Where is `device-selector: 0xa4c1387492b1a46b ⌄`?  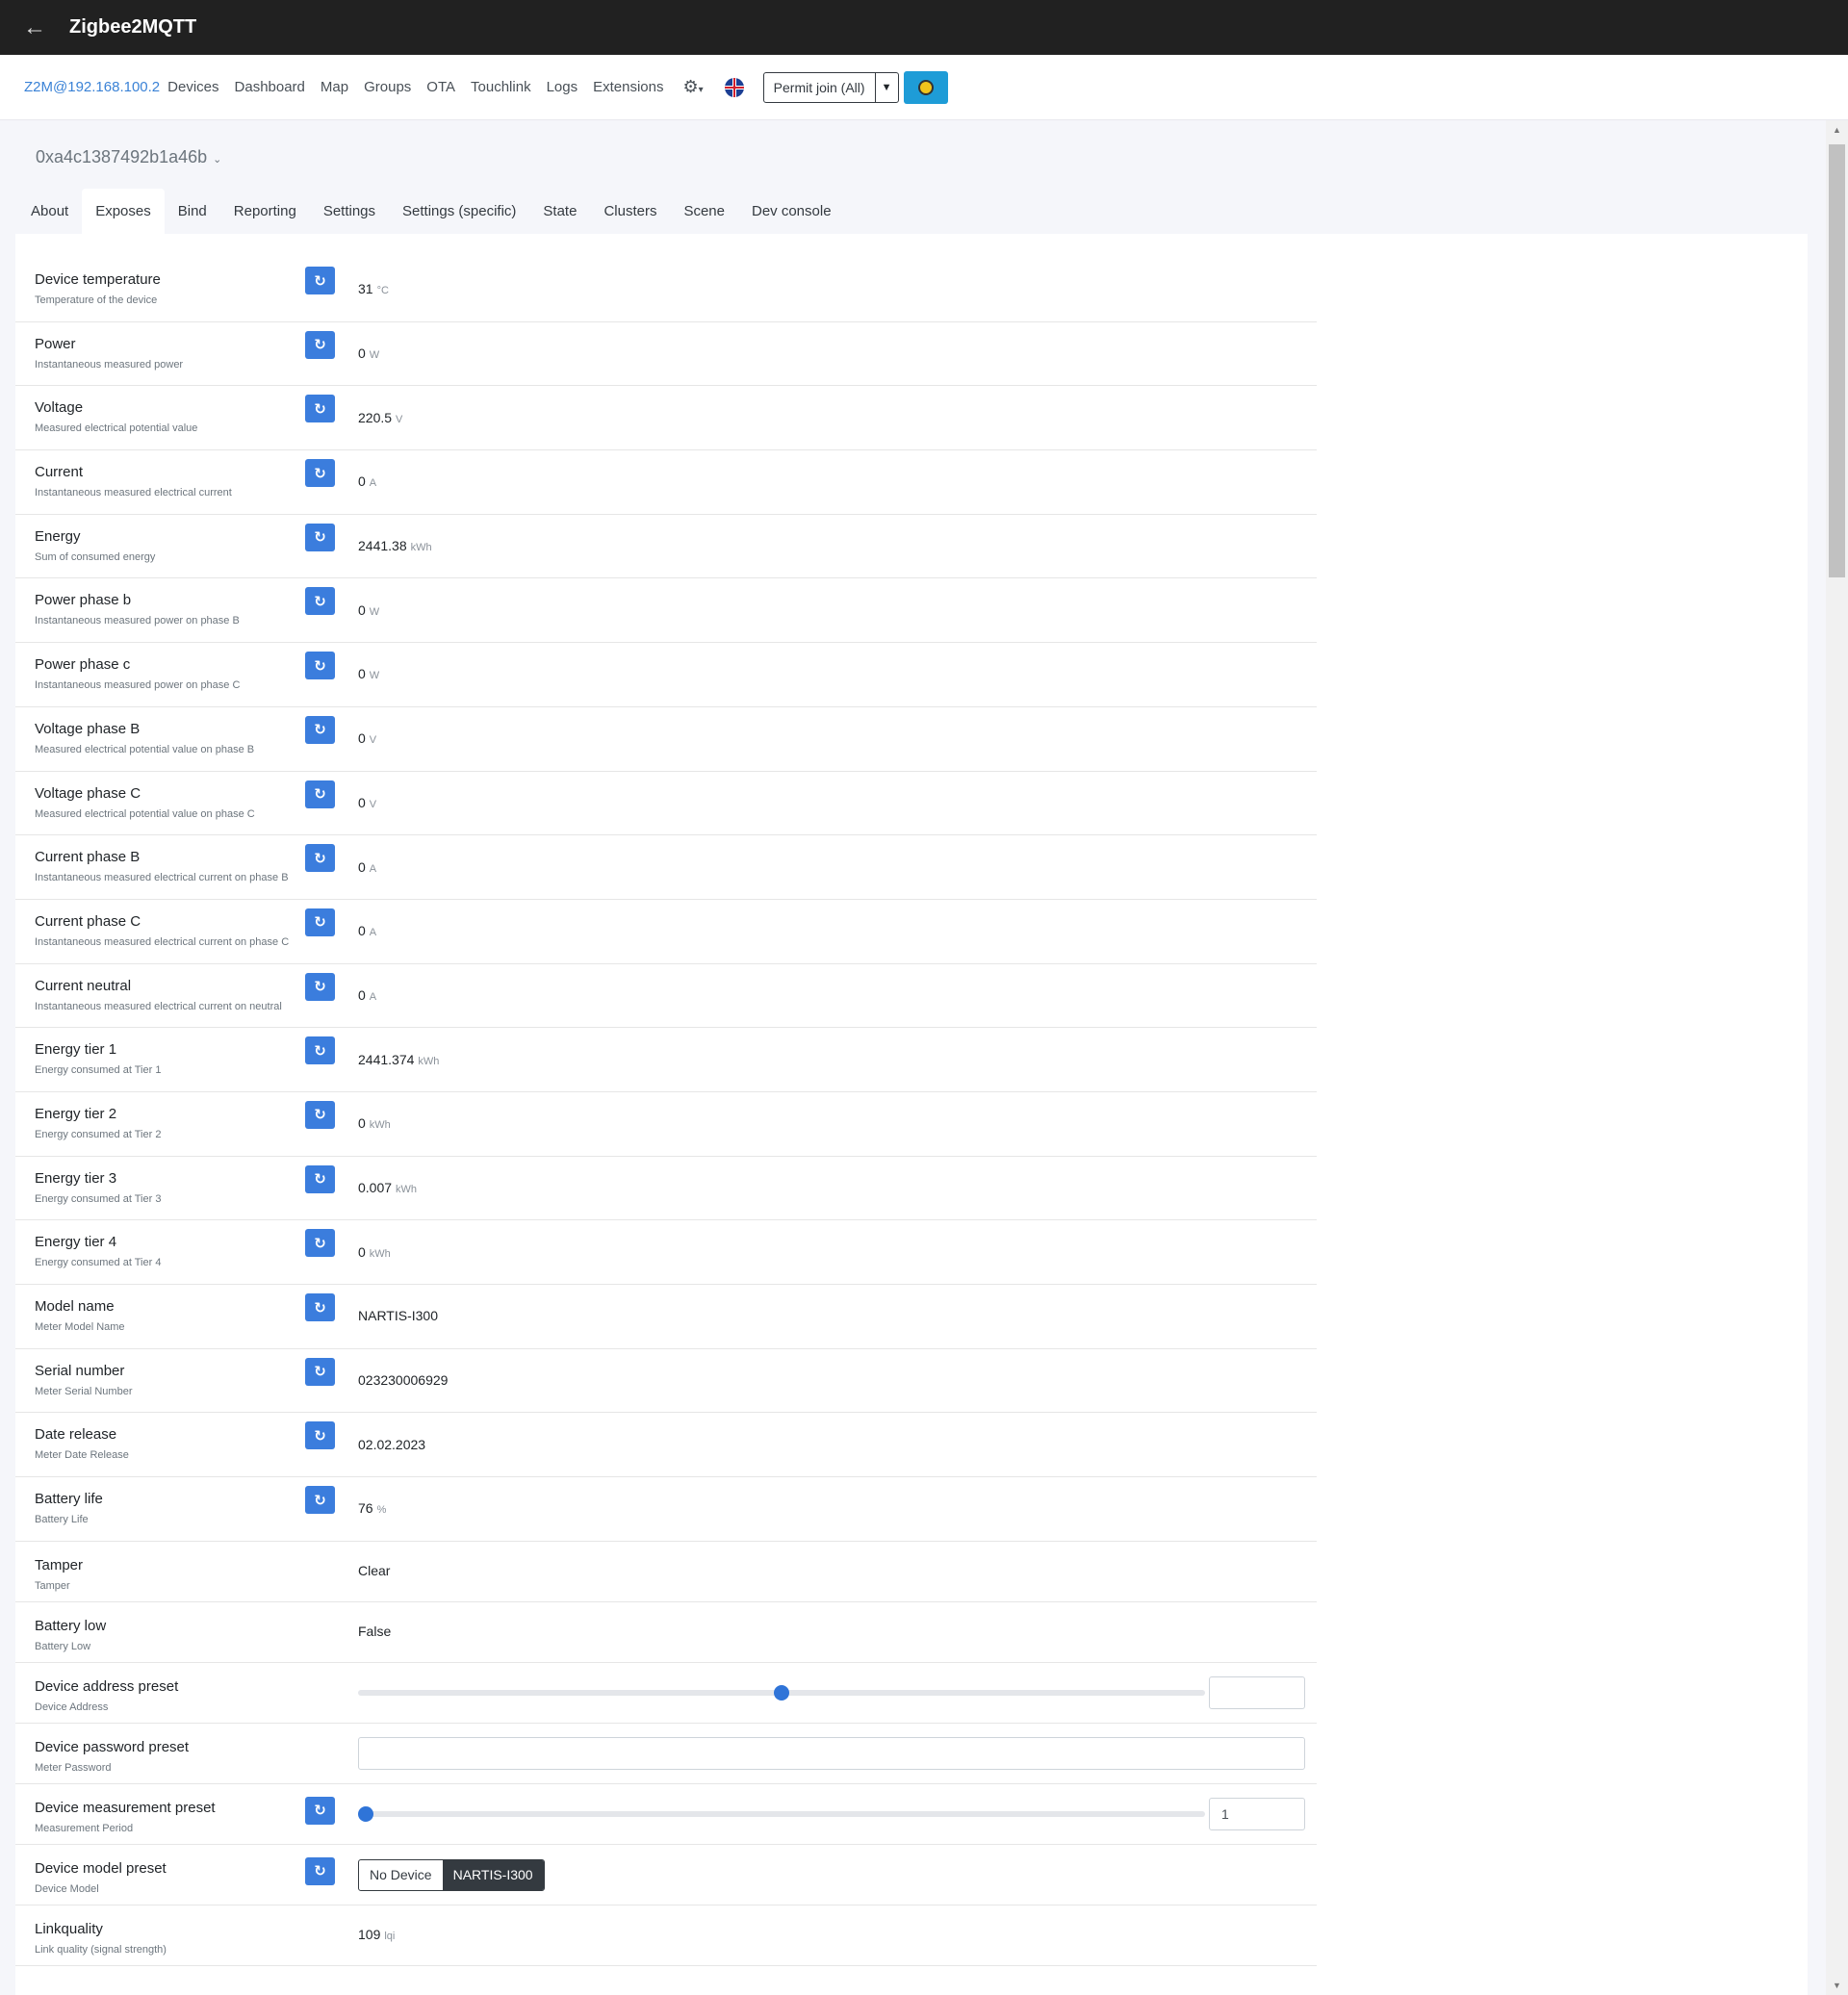
device-selector: 0xa4c1387492b1a46b ⌄ is located at coordinates (128, 157).